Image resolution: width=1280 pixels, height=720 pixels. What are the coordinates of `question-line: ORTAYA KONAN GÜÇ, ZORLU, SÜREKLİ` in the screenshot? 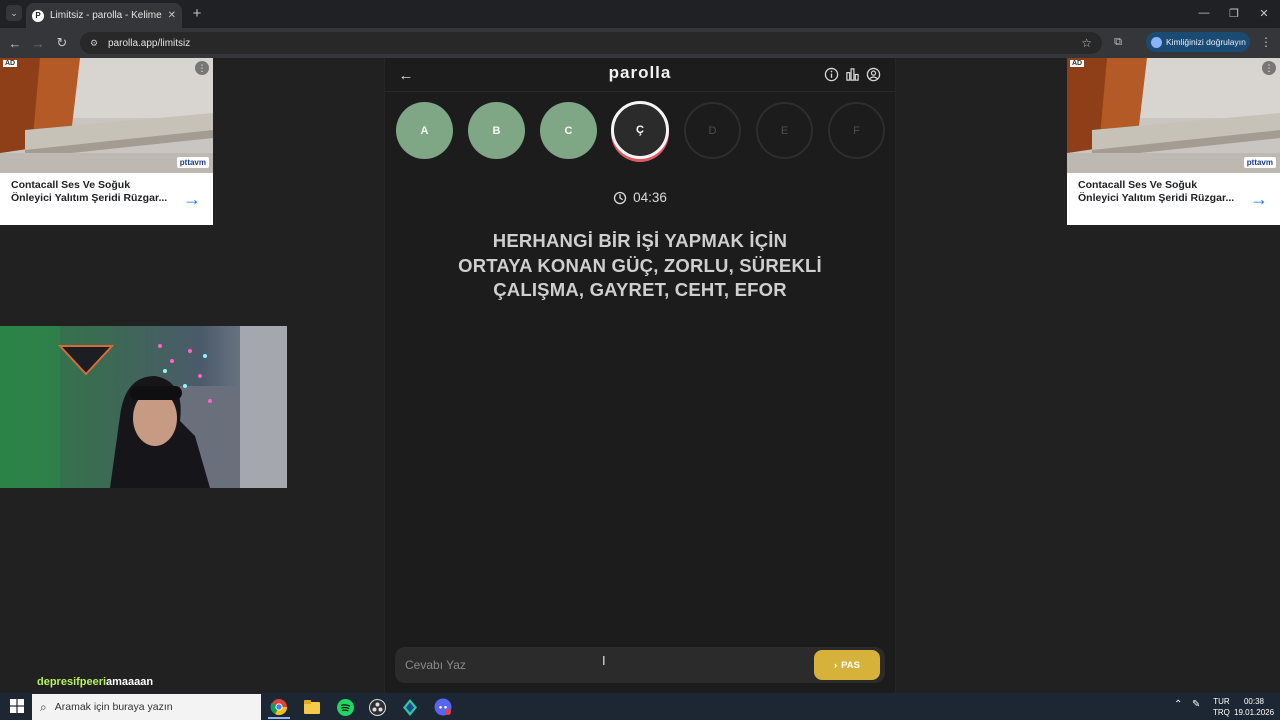 It's located at (640, 265).